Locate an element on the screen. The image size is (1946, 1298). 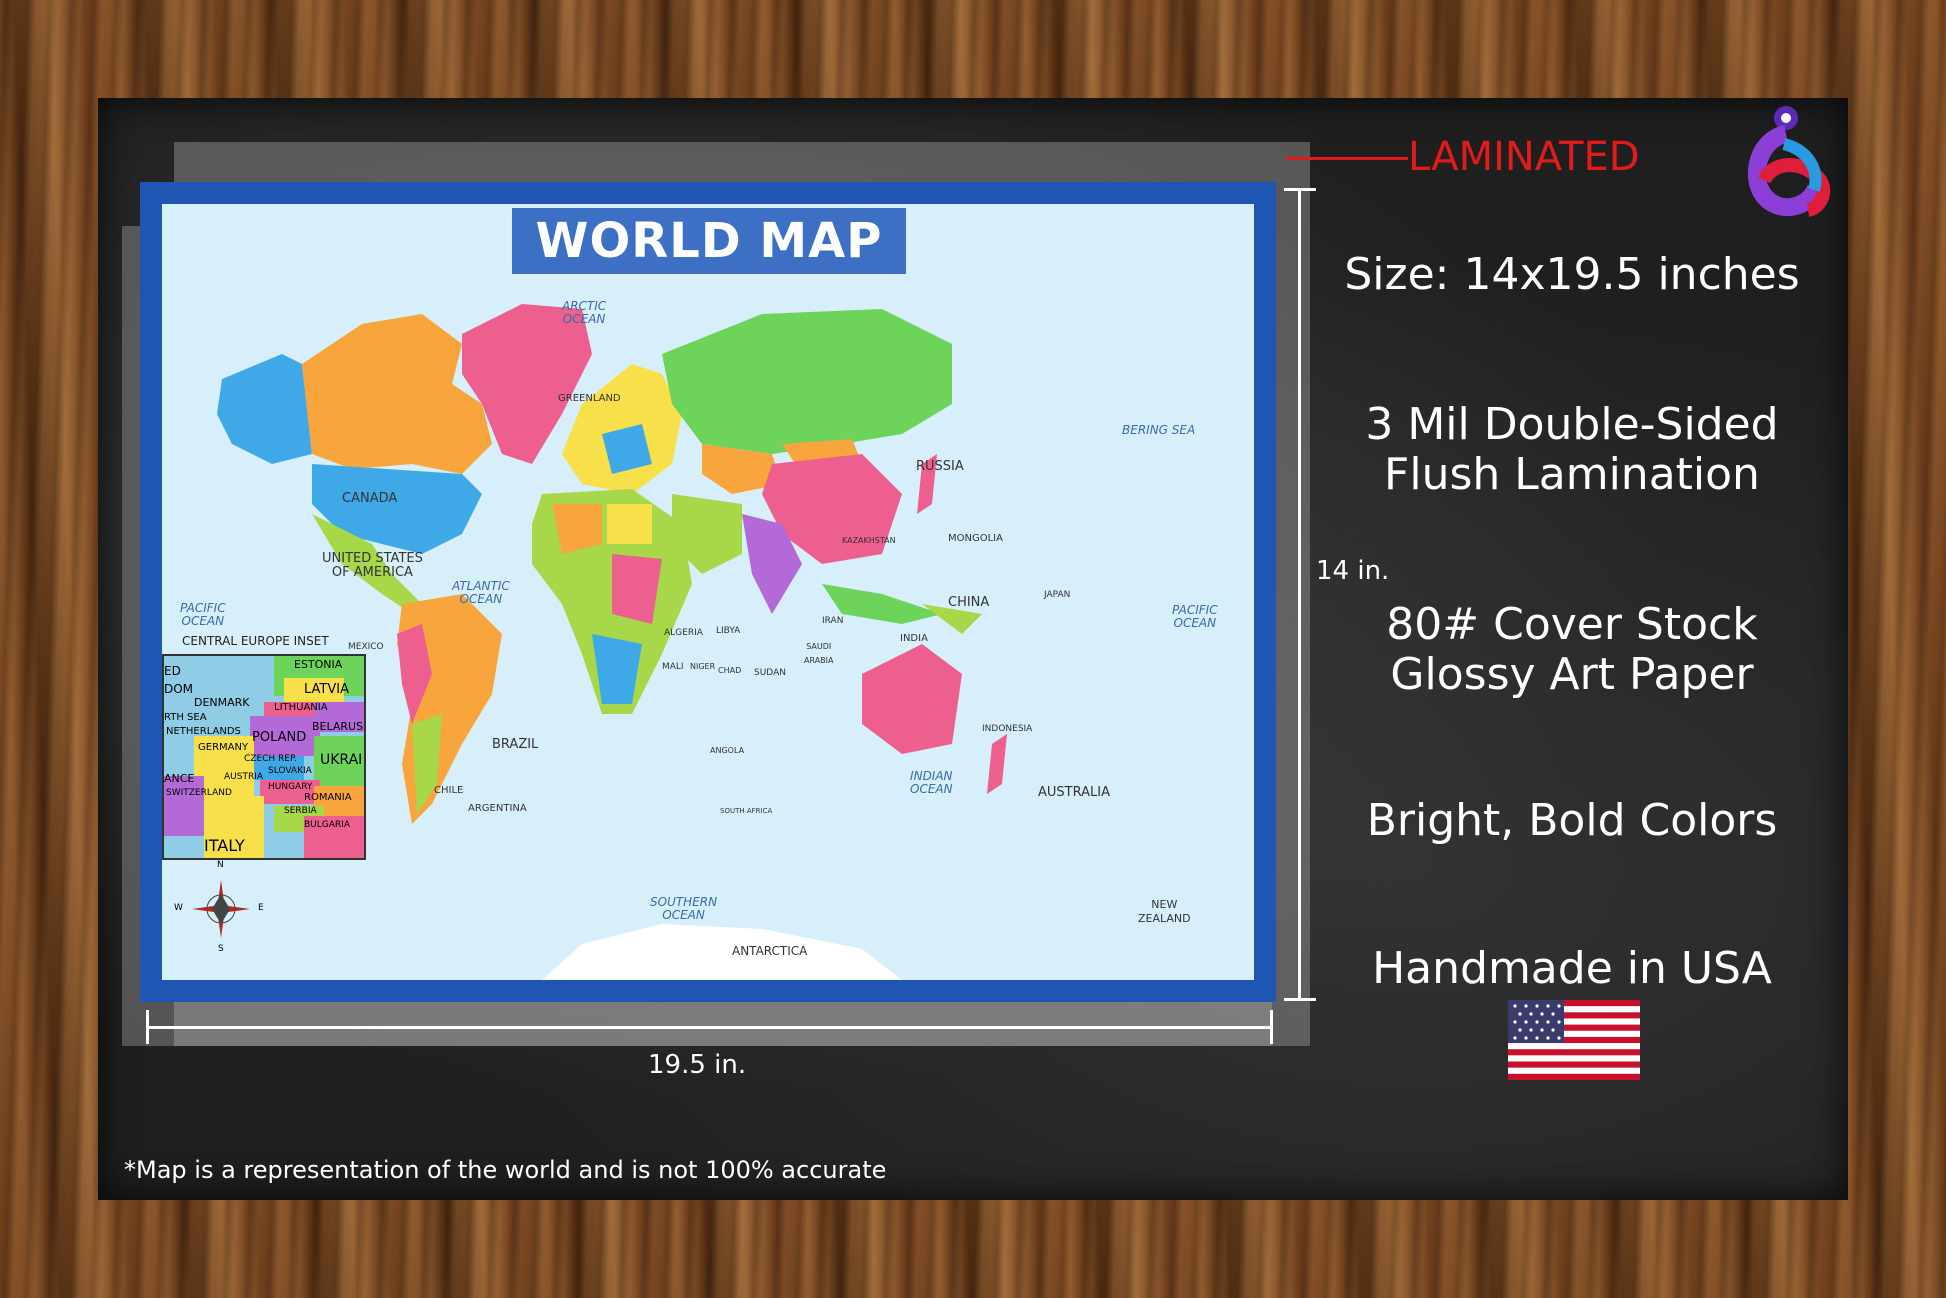
country-label-usa: UNITED STATES OF AMERICA is located at coordinates (372, 565).